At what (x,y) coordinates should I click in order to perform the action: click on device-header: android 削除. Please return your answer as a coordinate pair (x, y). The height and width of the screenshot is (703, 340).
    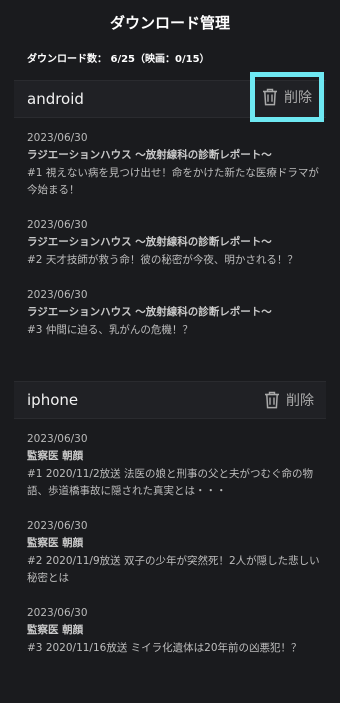
    Looking at the image, I should click on (170, 97).